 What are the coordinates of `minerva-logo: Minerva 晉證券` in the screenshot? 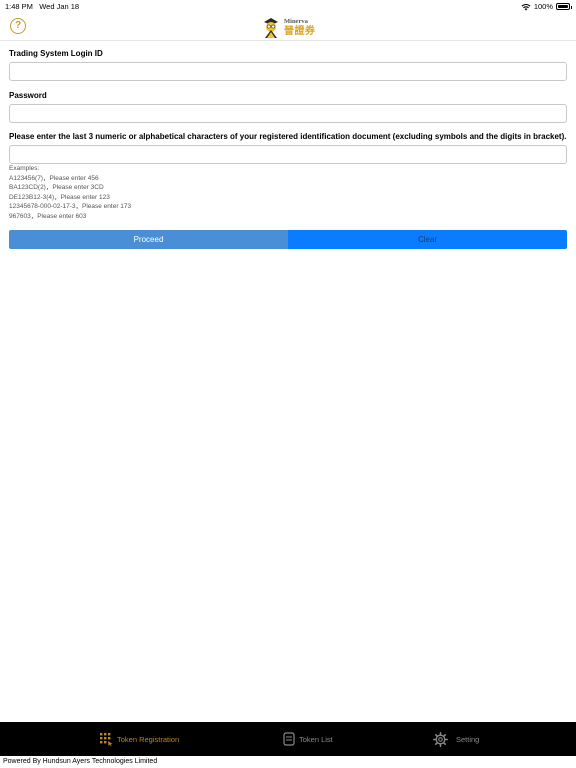 It's located at (291, 28).